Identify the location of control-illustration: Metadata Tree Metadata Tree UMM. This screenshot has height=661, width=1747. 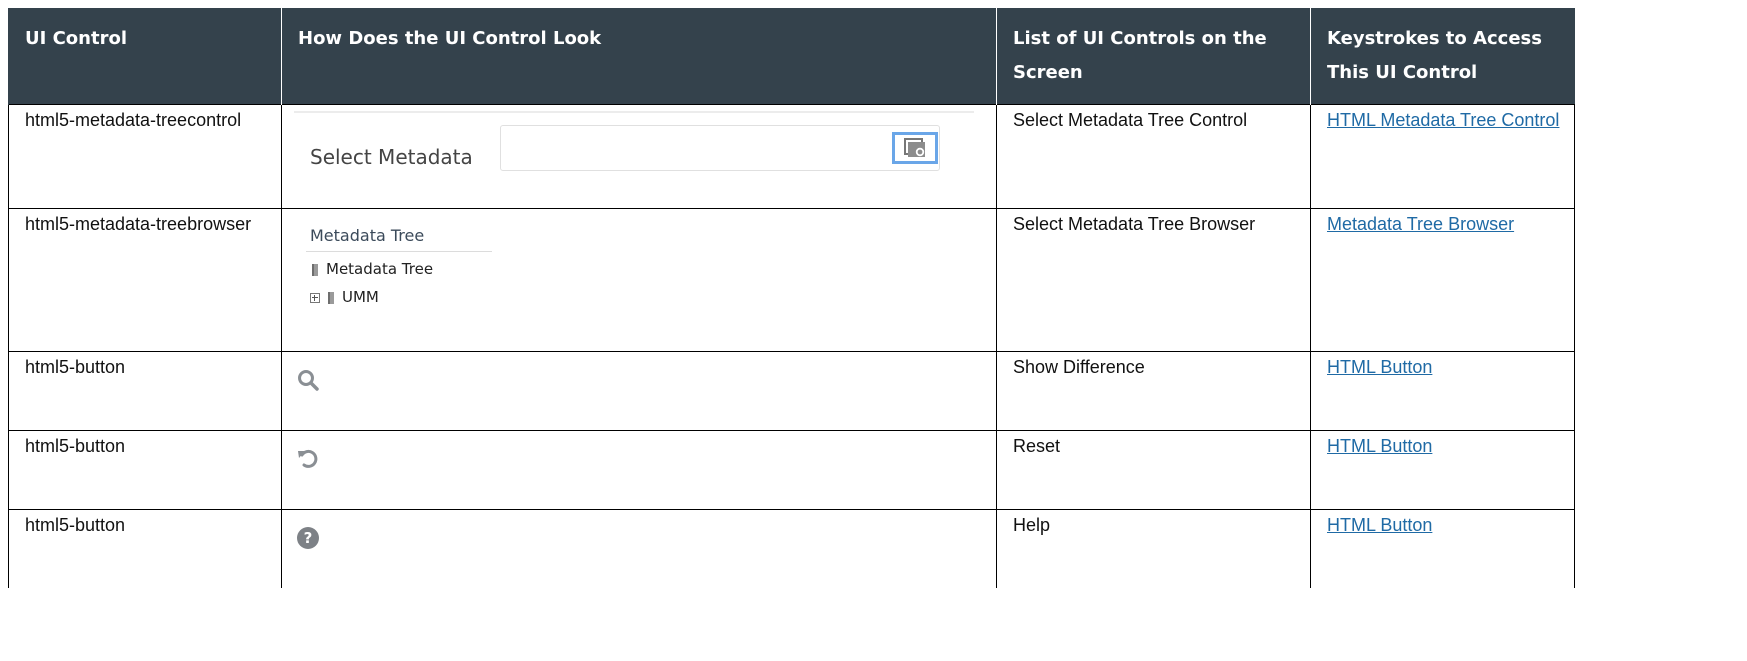
(639, 280).